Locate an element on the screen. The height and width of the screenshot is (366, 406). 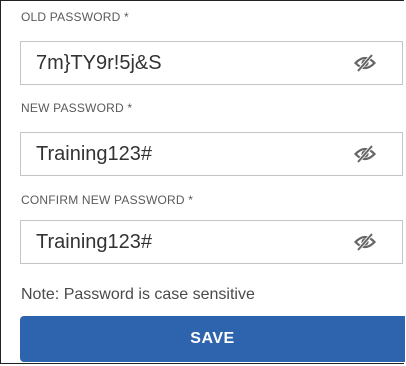
save-button: SAVE is located at coordinates (212, 339).